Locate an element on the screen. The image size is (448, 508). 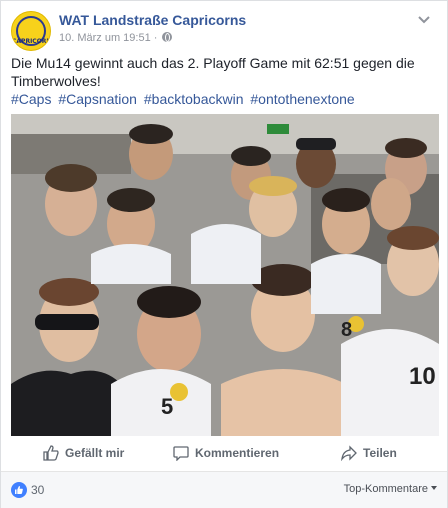
caret-down-icon is located at coordinates (434, 488).